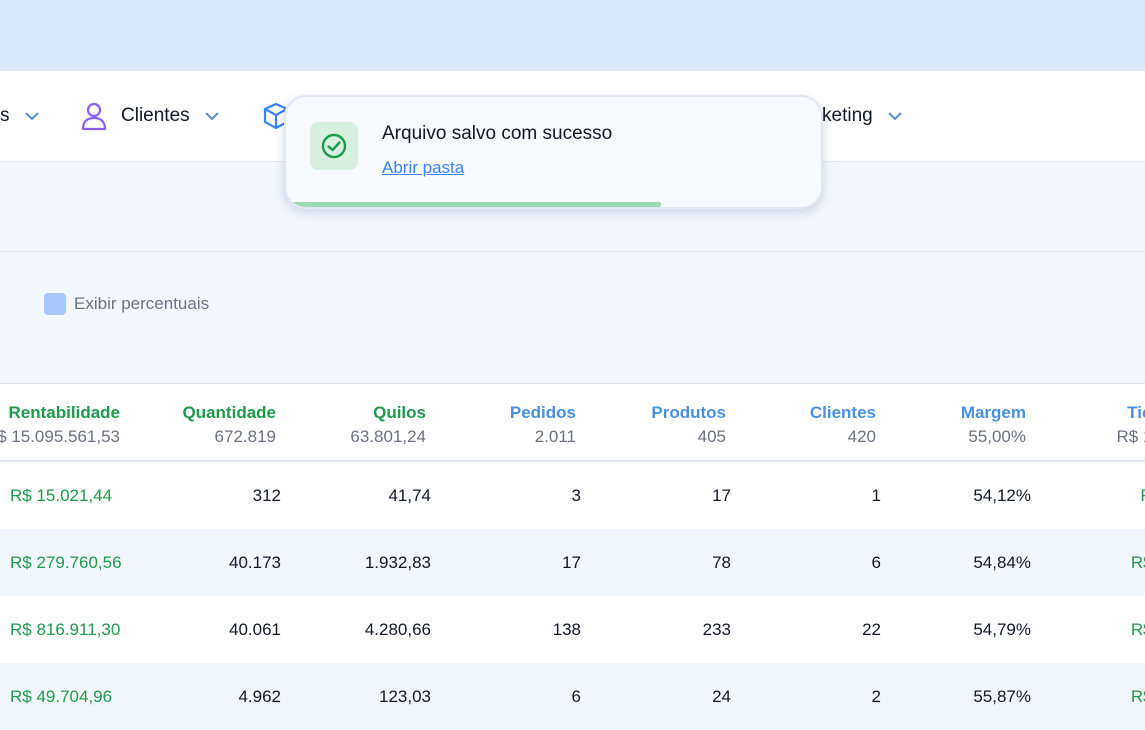 The height and width of the screenshot is (730, 1145). What do you see at coordinates (155, 115) in the screenshot?
I see `nav-item-label: Clientes` at bounding box center [155, 115].